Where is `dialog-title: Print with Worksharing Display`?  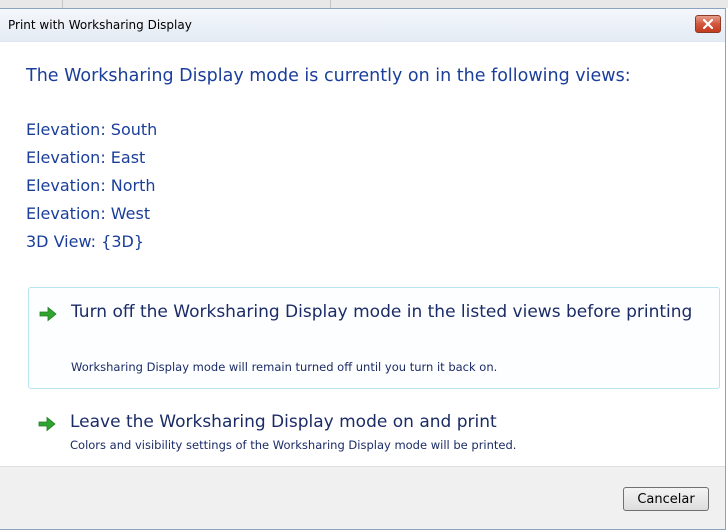 dialog-title: Print with Worksharing Display is located at coordinates (100, 25).